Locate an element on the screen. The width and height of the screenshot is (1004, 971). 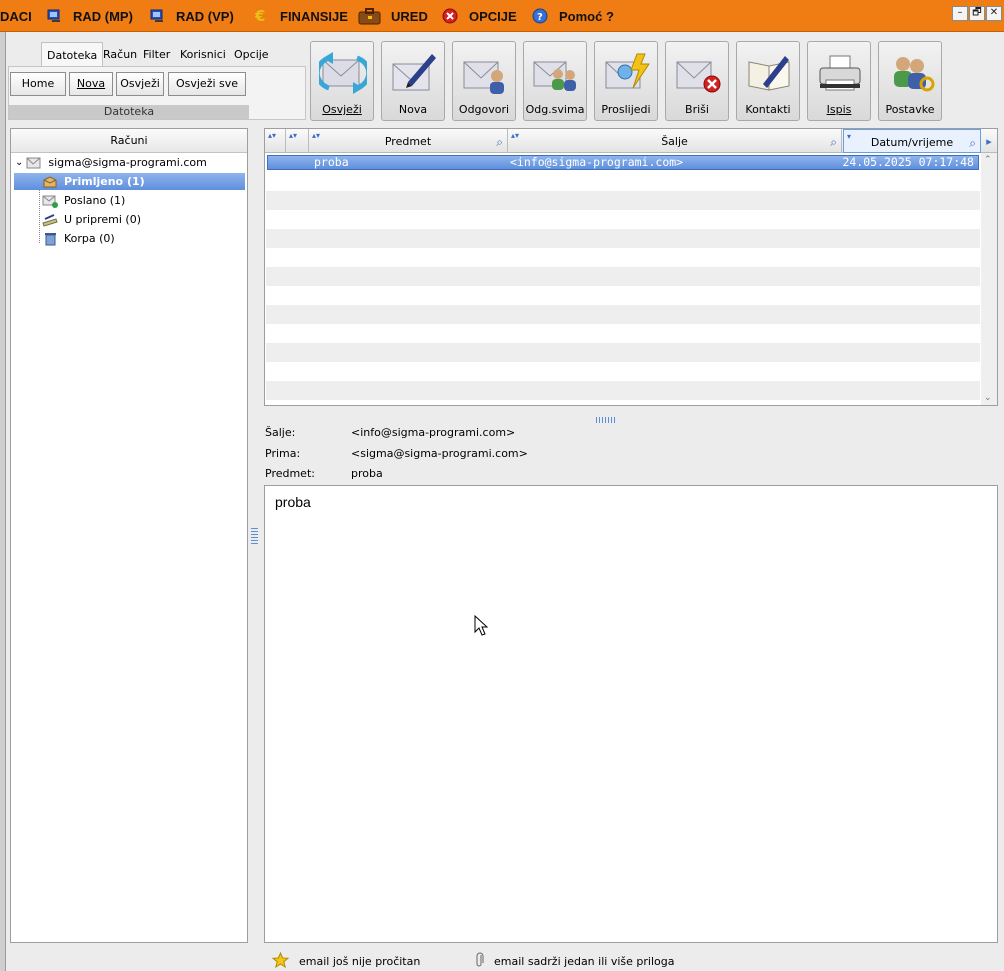
euro-icon: € is located at coordinates (262, 16).